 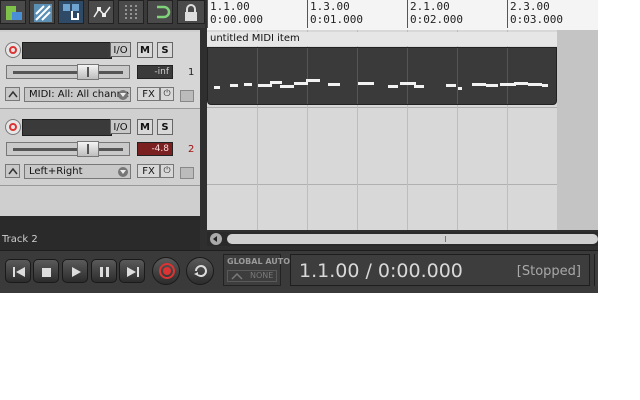 I want to click on skip-forward-icon, so click(x=133, y=272).